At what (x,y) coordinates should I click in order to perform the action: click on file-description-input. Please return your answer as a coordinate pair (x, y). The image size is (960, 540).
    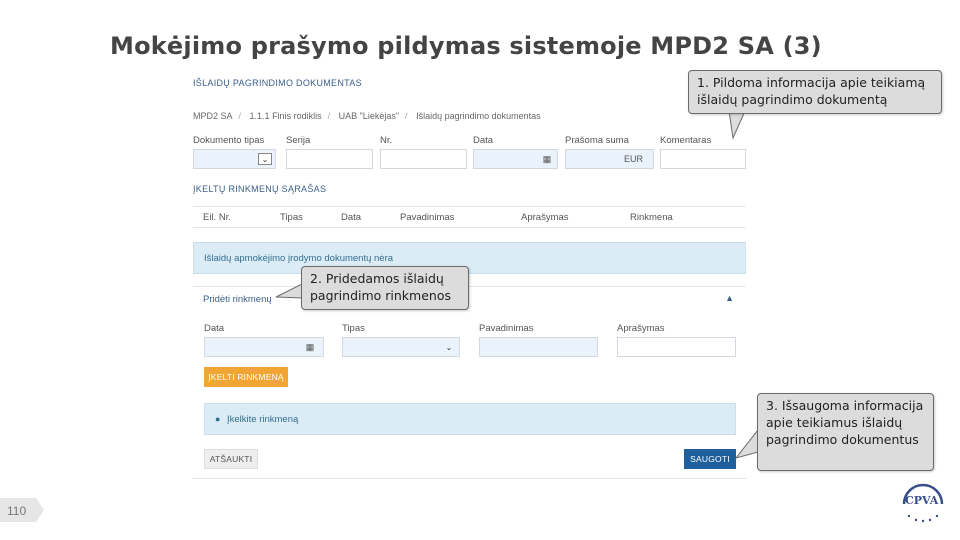
    Looking at the image, I should click on (676, 347).